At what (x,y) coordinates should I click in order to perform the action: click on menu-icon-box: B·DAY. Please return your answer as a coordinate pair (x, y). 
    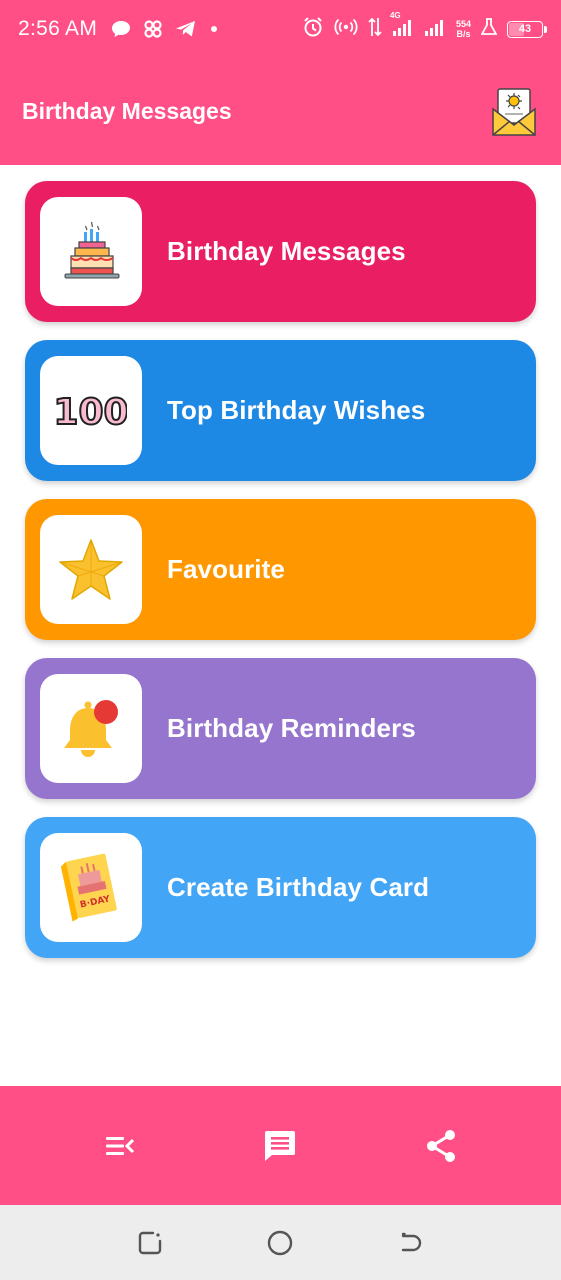
    Looking at the image, I should click on (91, 887).